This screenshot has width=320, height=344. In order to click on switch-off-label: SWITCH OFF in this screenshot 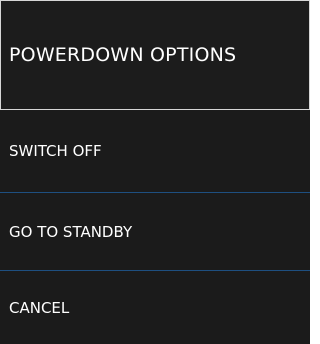, I will do `click(55, 151)`.